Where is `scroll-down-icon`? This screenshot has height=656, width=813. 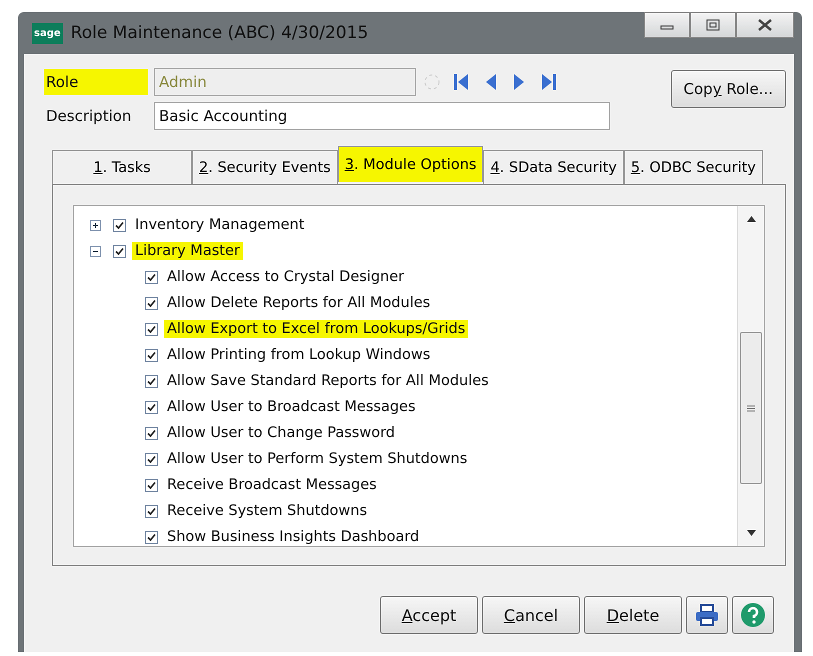
scroll-down-icon is located at coordinates (751, 533).